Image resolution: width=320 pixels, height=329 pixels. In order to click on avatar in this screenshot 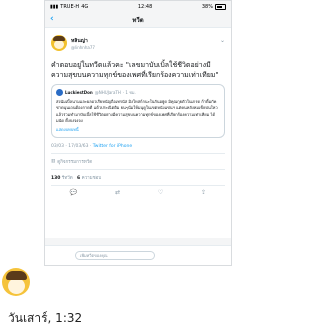, I will do `click(59, 43)`.